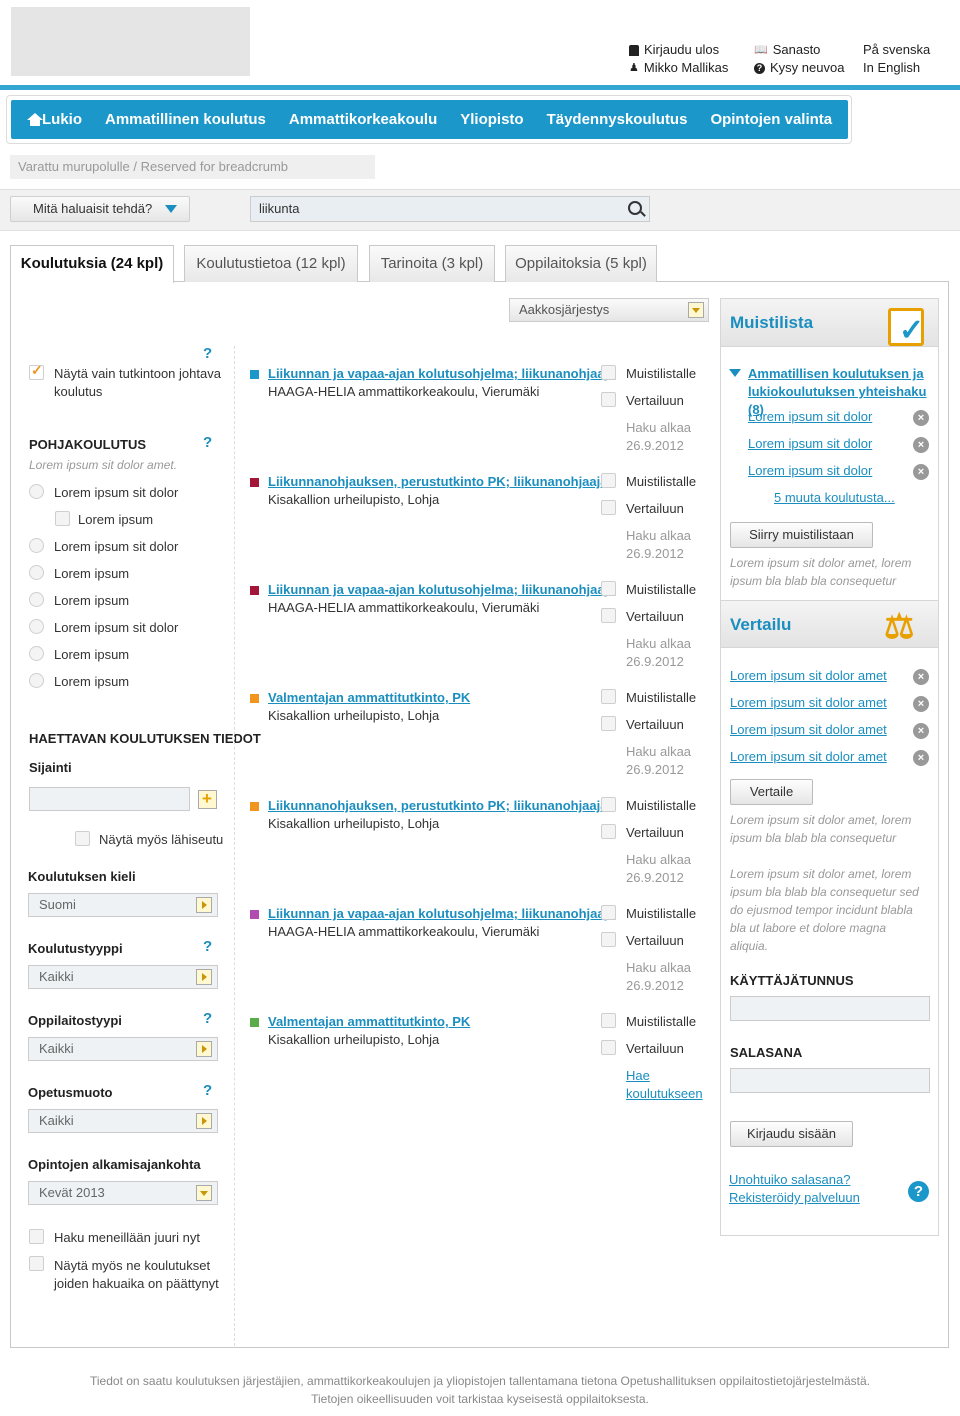  What do you see at coordinates (123, 977) in the screenshot?
I see `type-select: Kaikki` at bounding box center [123, 977].